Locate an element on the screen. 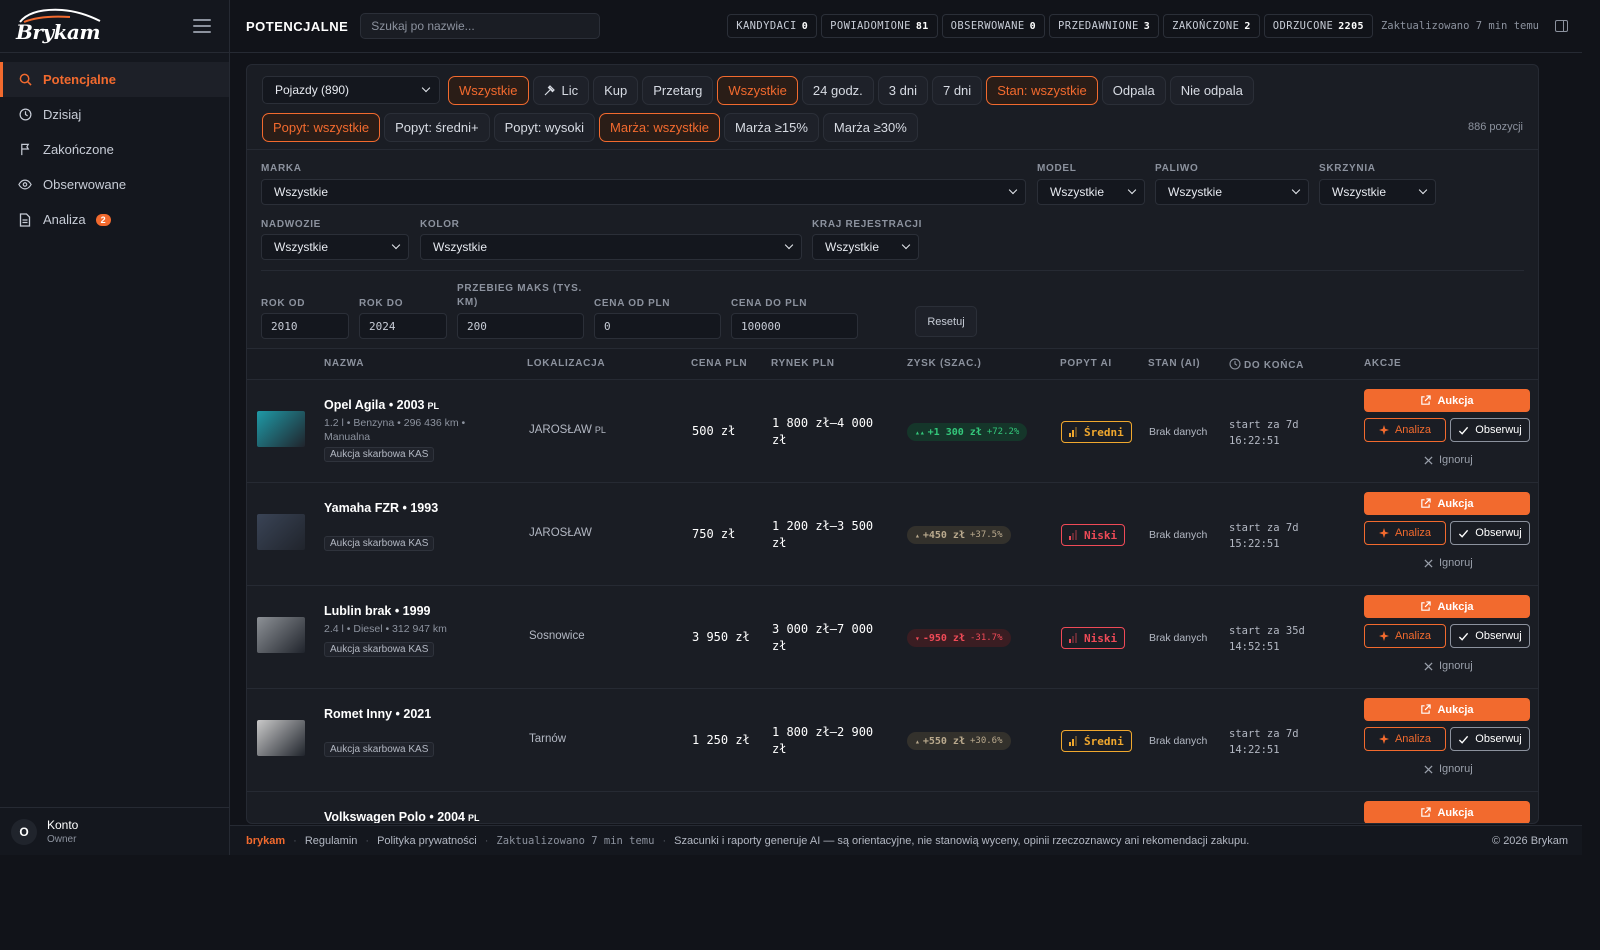 The width and height of the screenshot is (1600, 950). filter-chip: 7 dni is located at coordinates (957, 90).